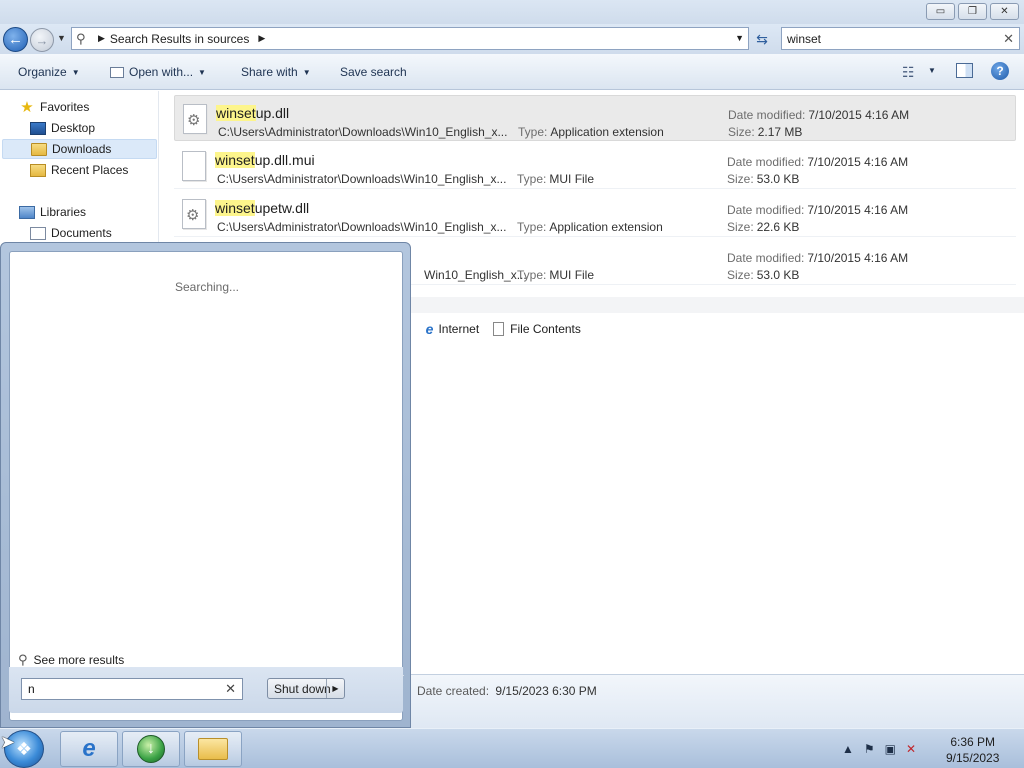 This screenshot has width=1024, height=768. I want to click on nav-recent-places: Recent Places, so click(79, 170).